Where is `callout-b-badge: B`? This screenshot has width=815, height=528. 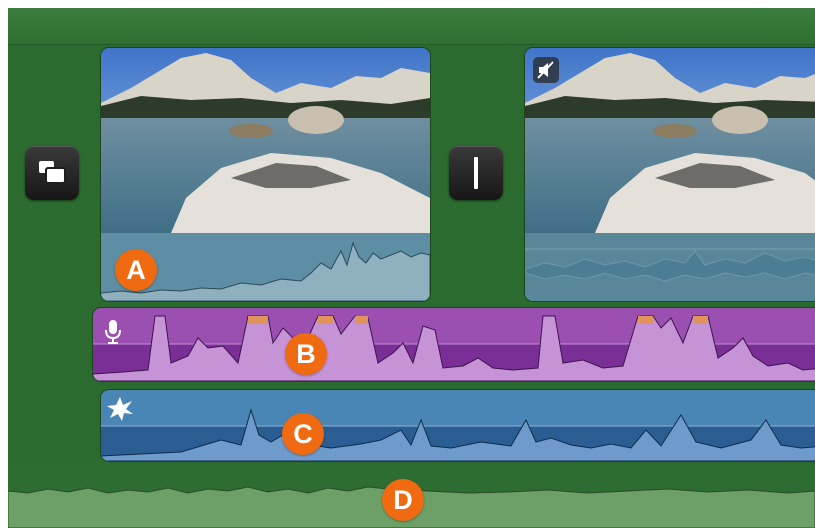 callout-b-badge: B is located at coordinates (306, 354).